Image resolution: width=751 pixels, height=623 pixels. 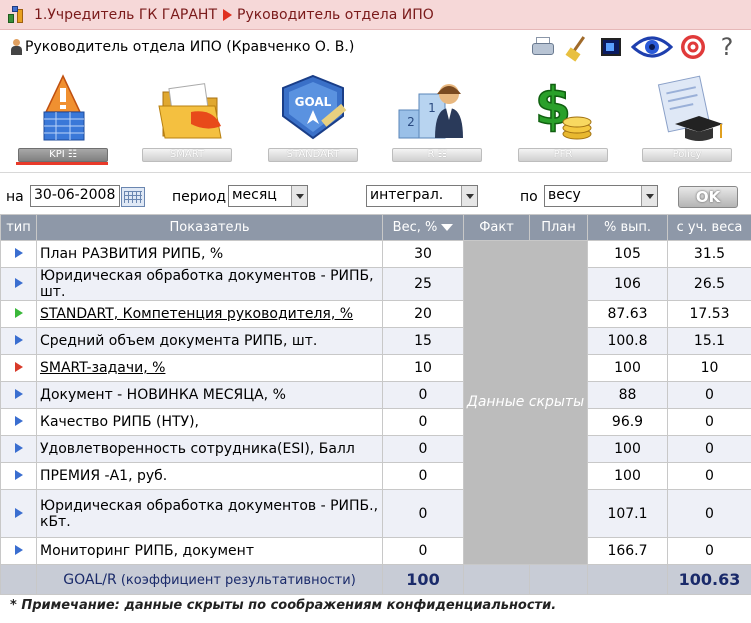 What do you see at coordinates (422, 196) in the screenshot?
I see `mode-select: интеграл.` at bounding box center [422, 196].